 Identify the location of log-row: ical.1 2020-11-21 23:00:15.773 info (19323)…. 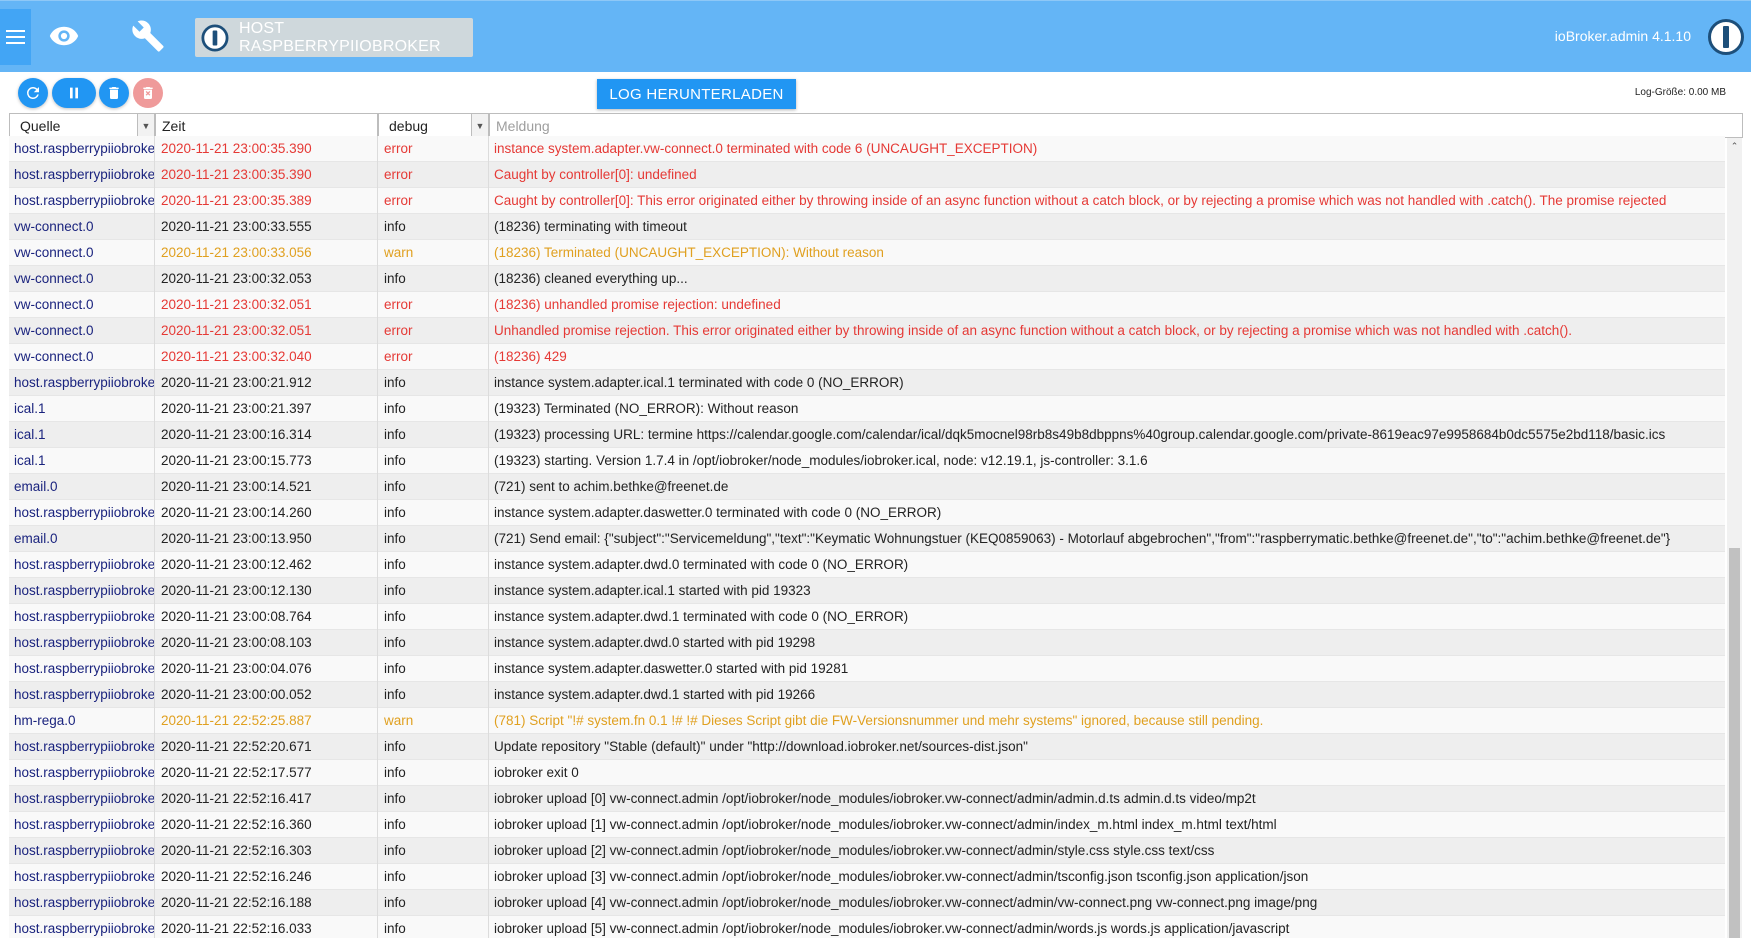
(867, 460).